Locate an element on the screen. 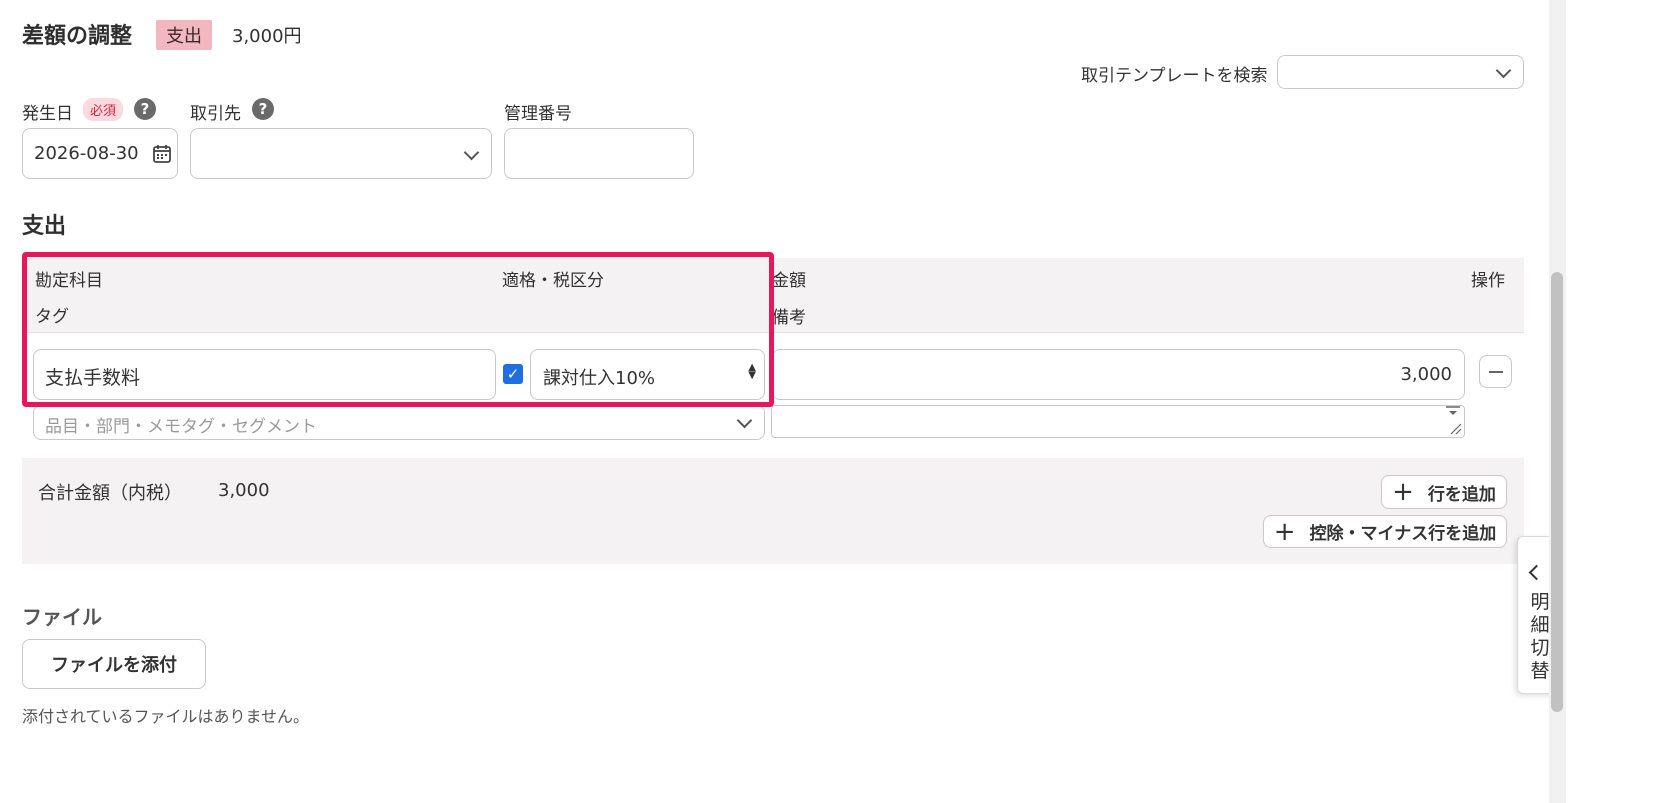 The width and height of the screenshot is (1678, 803). chevron-left-icon is located at coordinates (1536, 572).